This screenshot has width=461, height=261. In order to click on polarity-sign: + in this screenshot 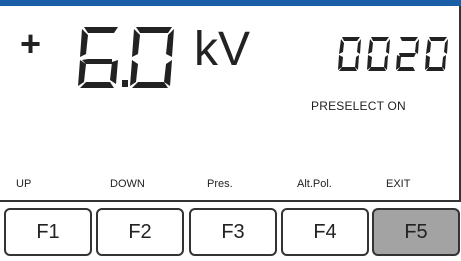, I will do `click(31, 43)`.